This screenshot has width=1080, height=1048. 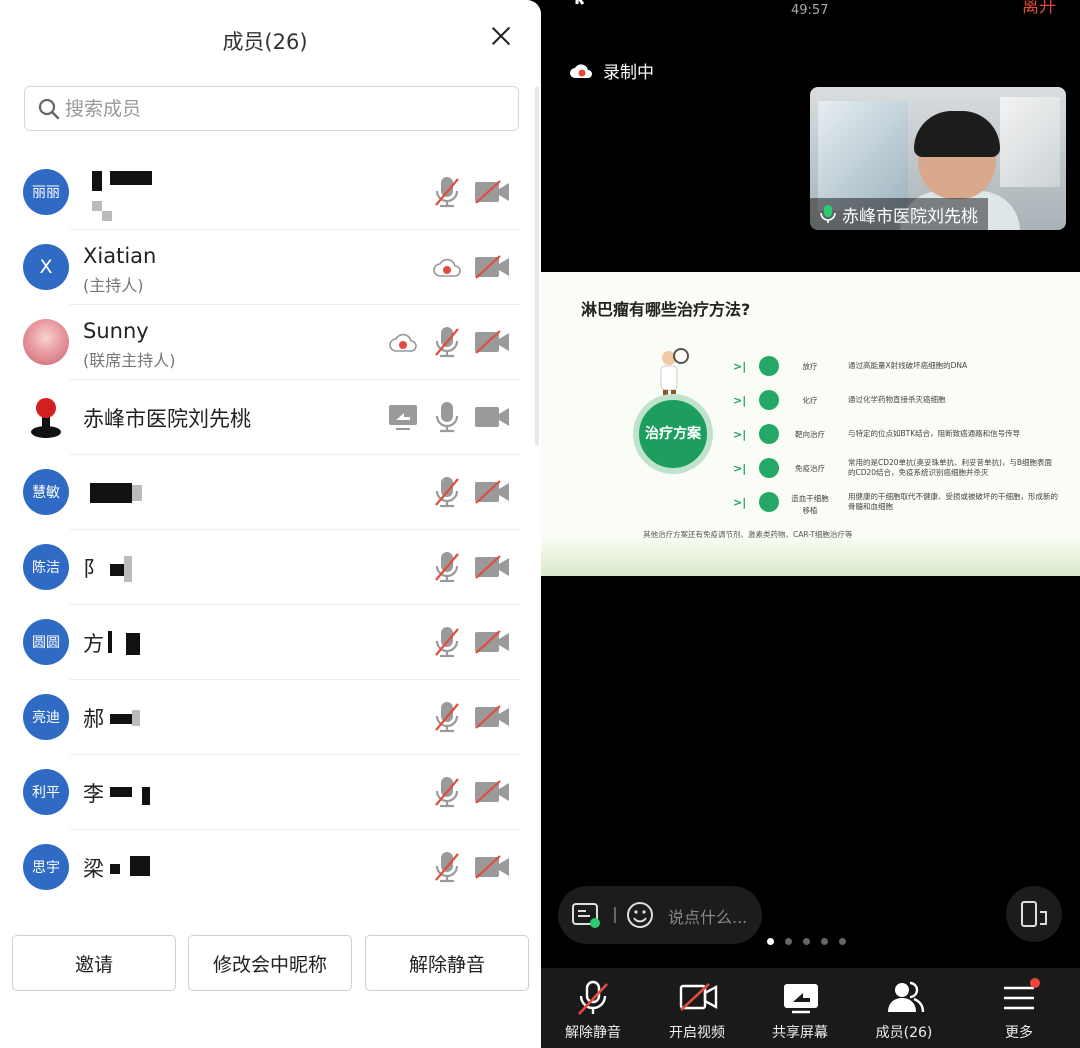 What do you see at coordinates (93, 719) in the screenshot?
I see `member-name: 郝` at bounding box center [93, 719].